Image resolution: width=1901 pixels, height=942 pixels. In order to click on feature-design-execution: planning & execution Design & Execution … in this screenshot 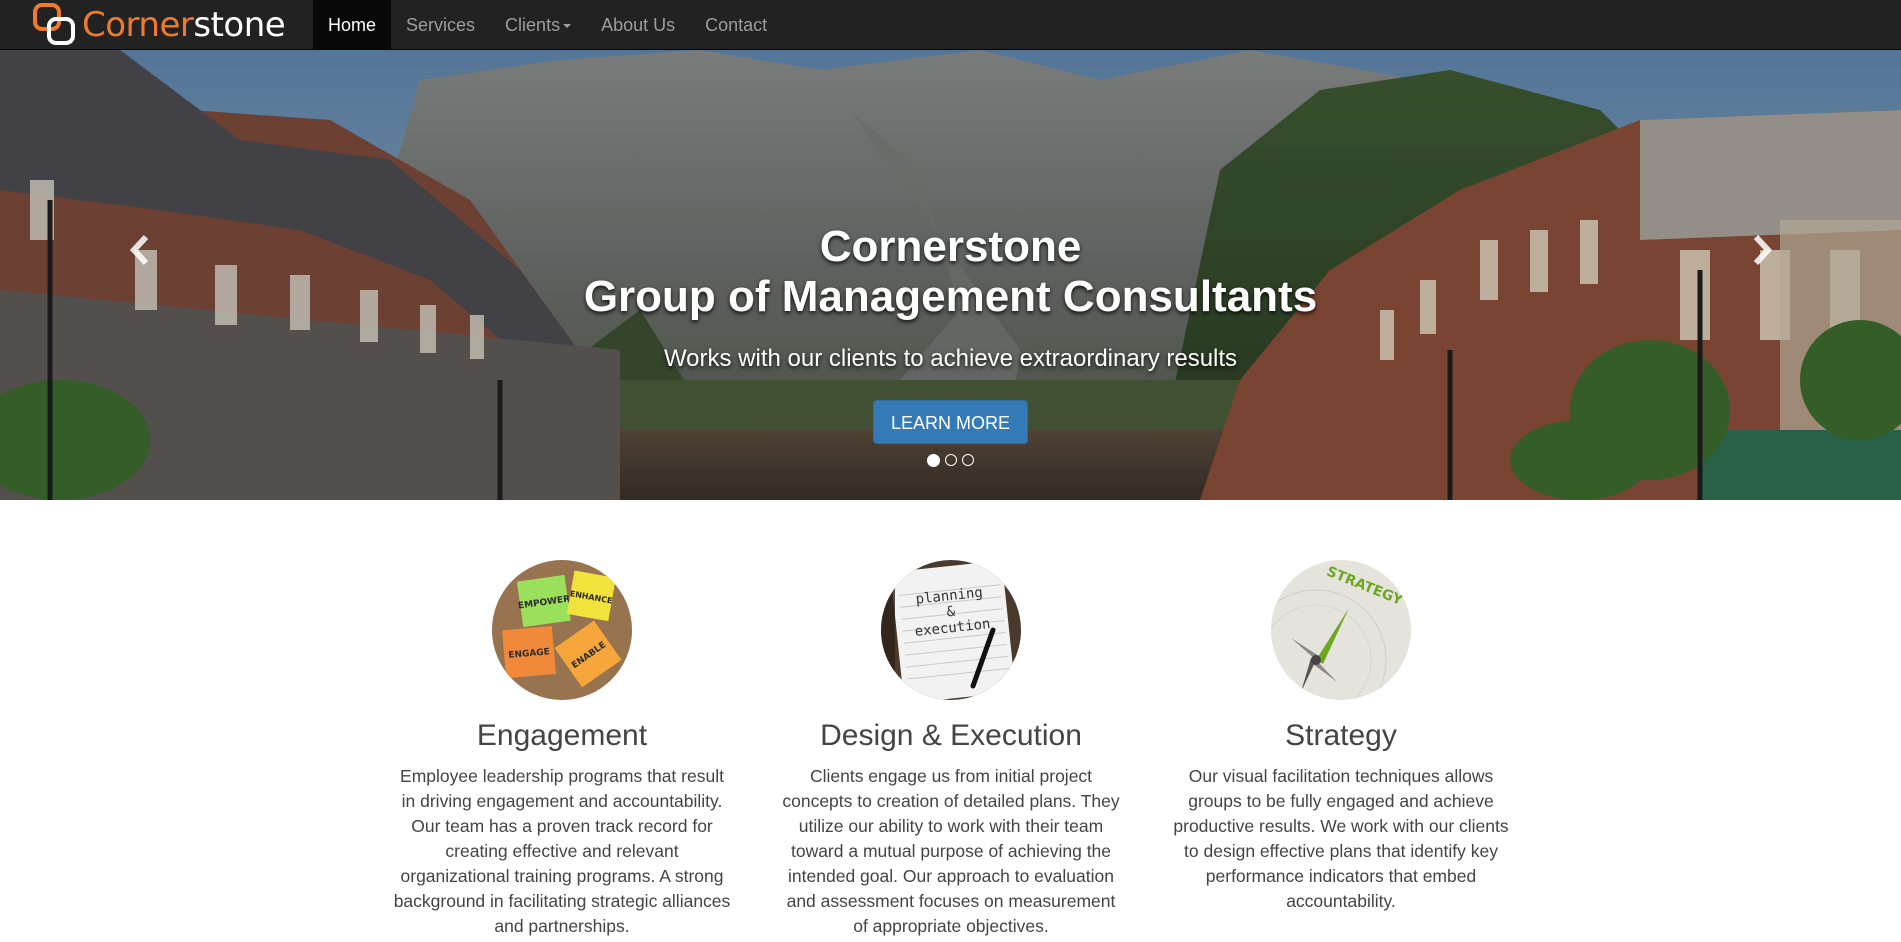, I will do `click(951, 749)`.